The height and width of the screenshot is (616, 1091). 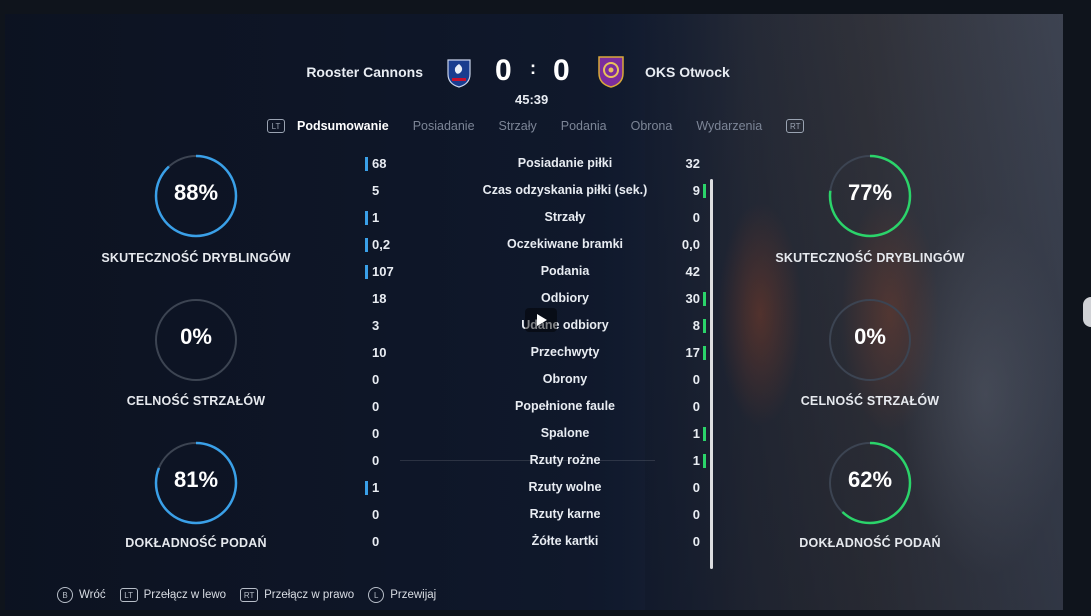 I want to click on home-ring-value: 81%, so click(x=196, y=479).